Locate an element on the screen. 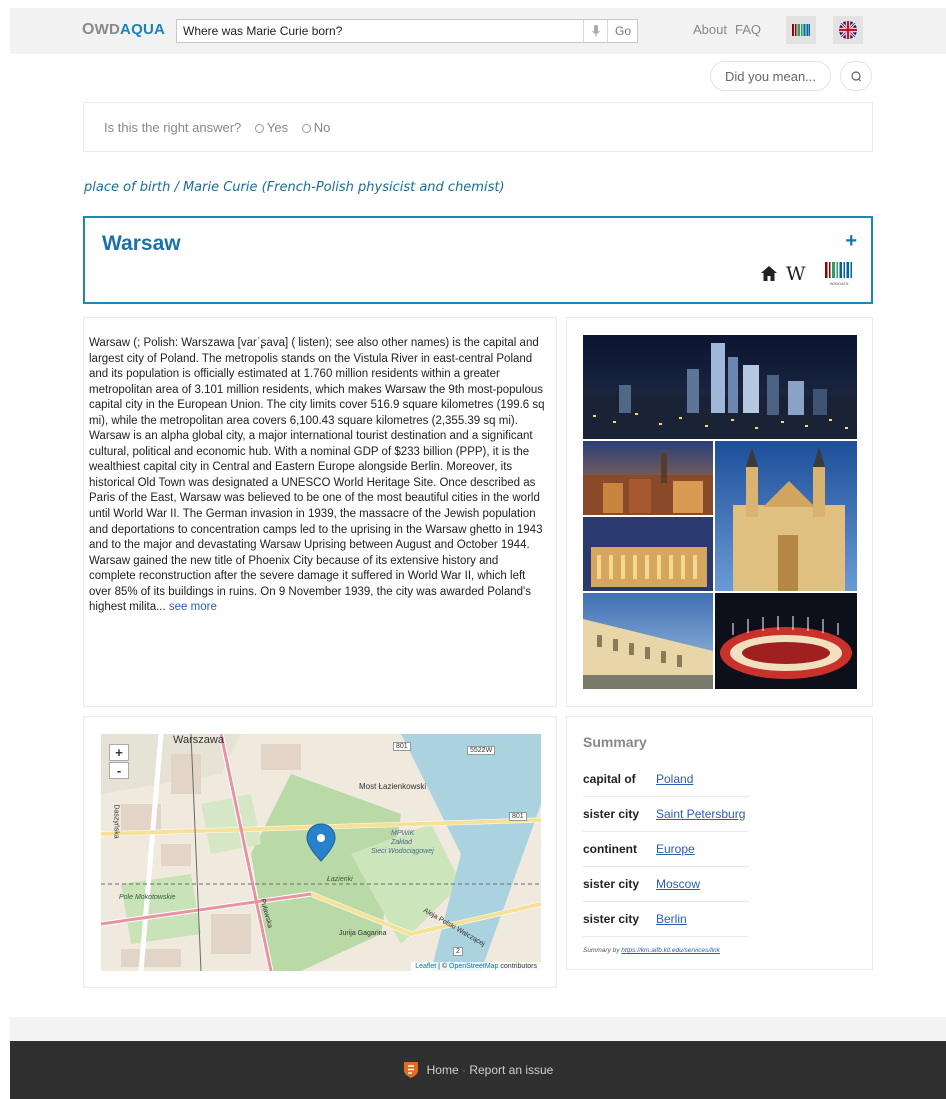 This screenshot has height=1099, width=946. wikidata-barcode-button is located at coordinates (801, 30).